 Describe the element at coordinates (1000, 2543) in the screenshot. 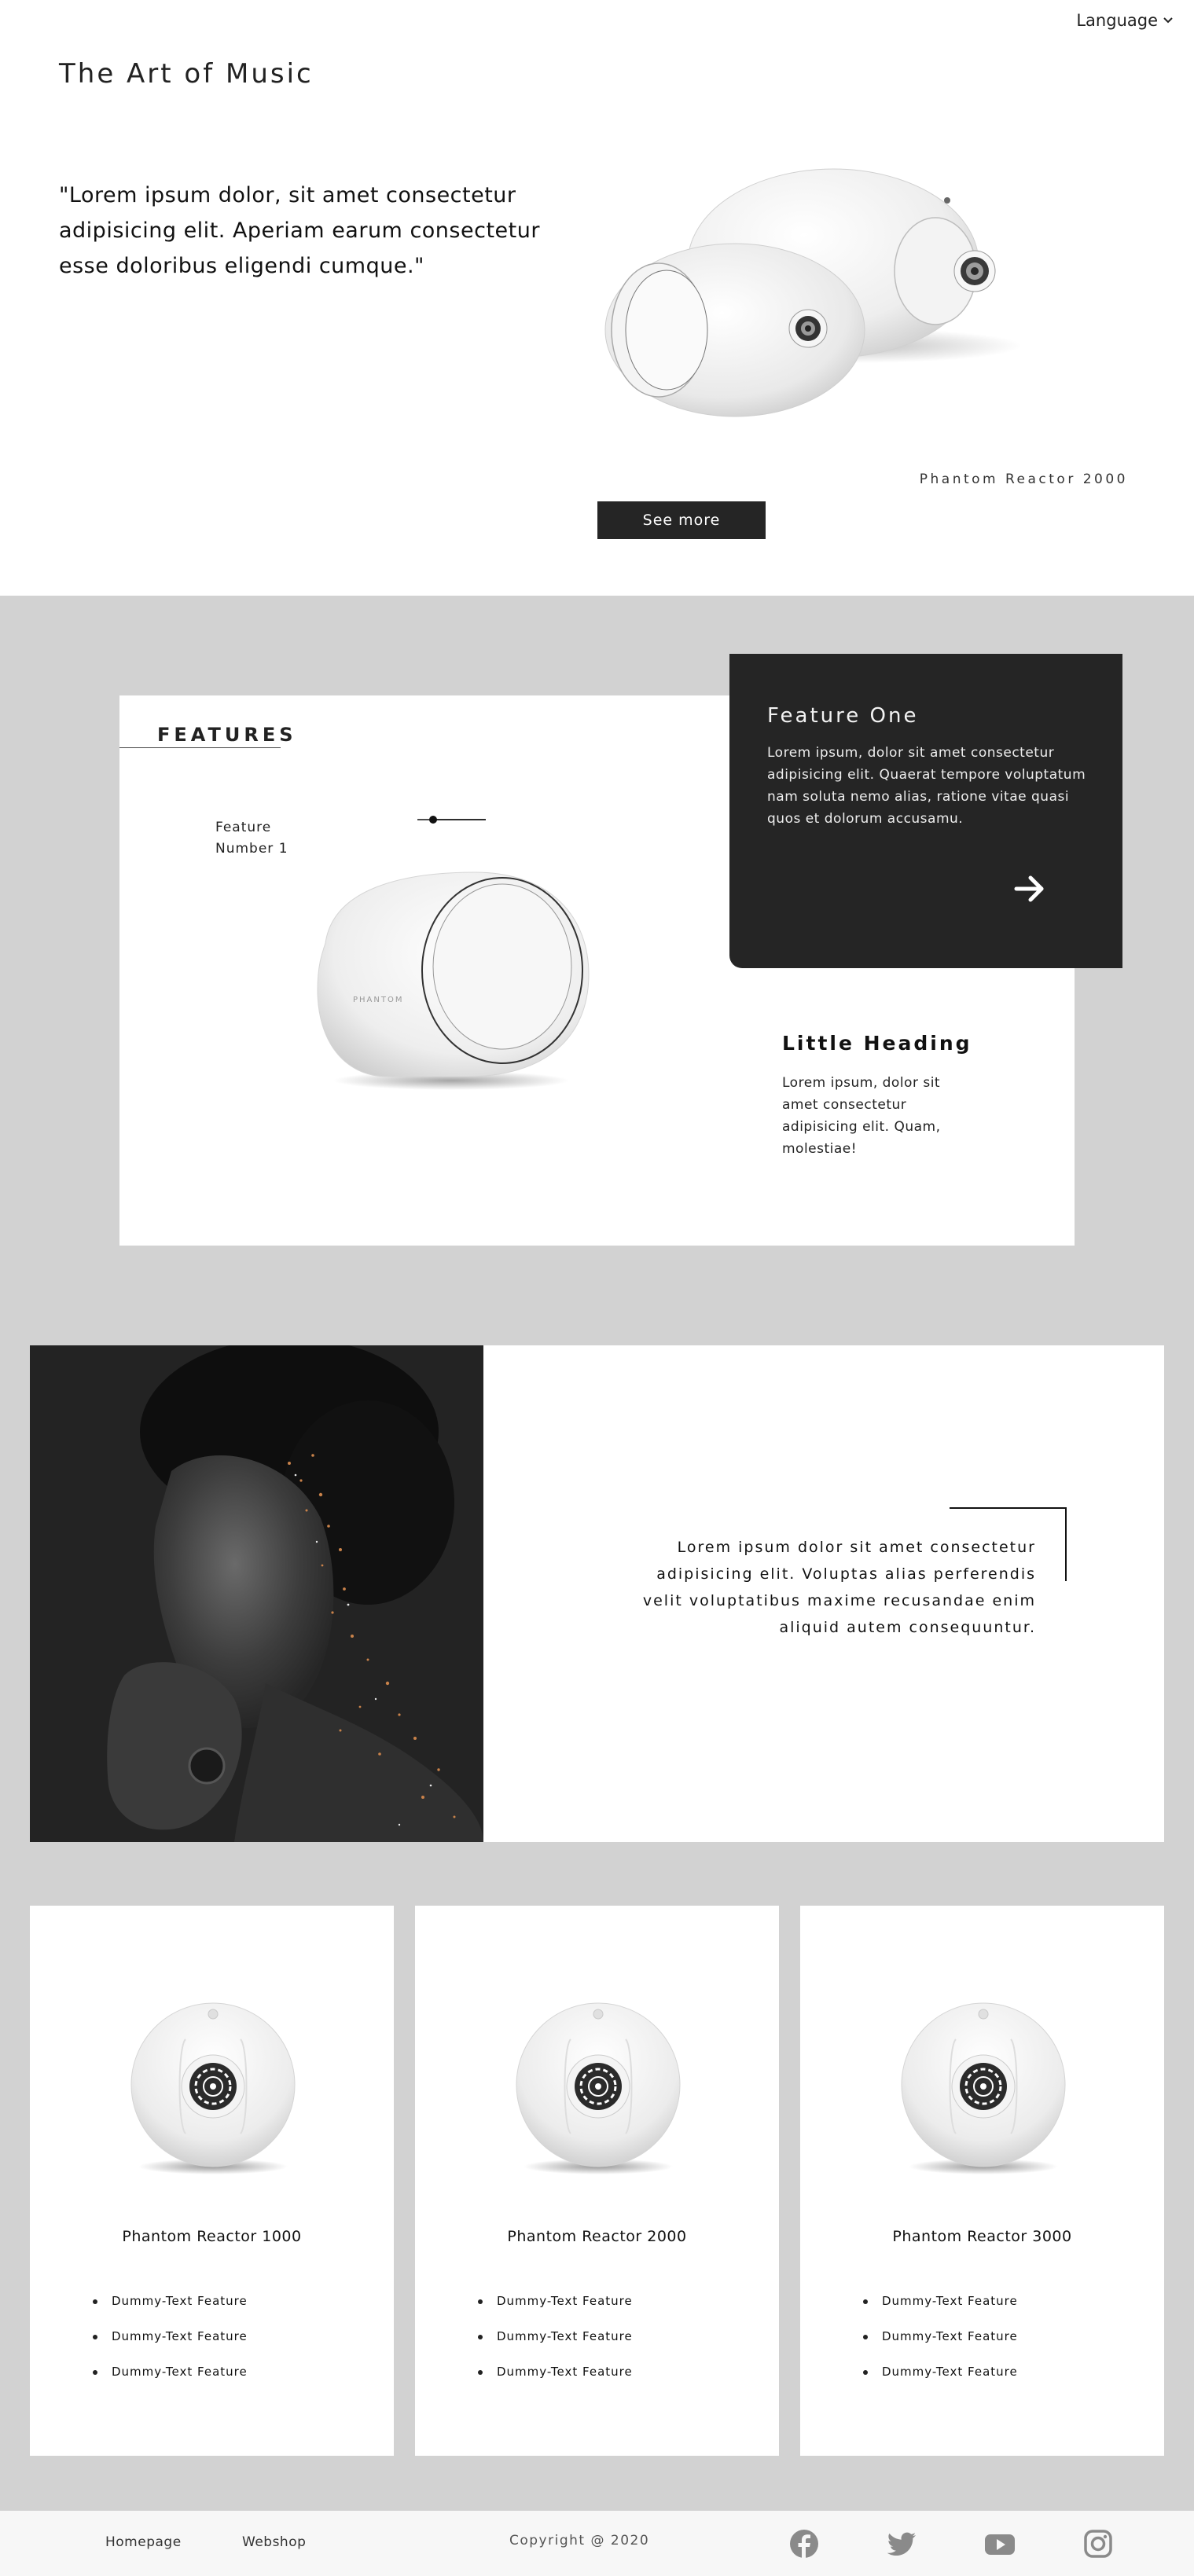

I see `youtube-icon` at that location.